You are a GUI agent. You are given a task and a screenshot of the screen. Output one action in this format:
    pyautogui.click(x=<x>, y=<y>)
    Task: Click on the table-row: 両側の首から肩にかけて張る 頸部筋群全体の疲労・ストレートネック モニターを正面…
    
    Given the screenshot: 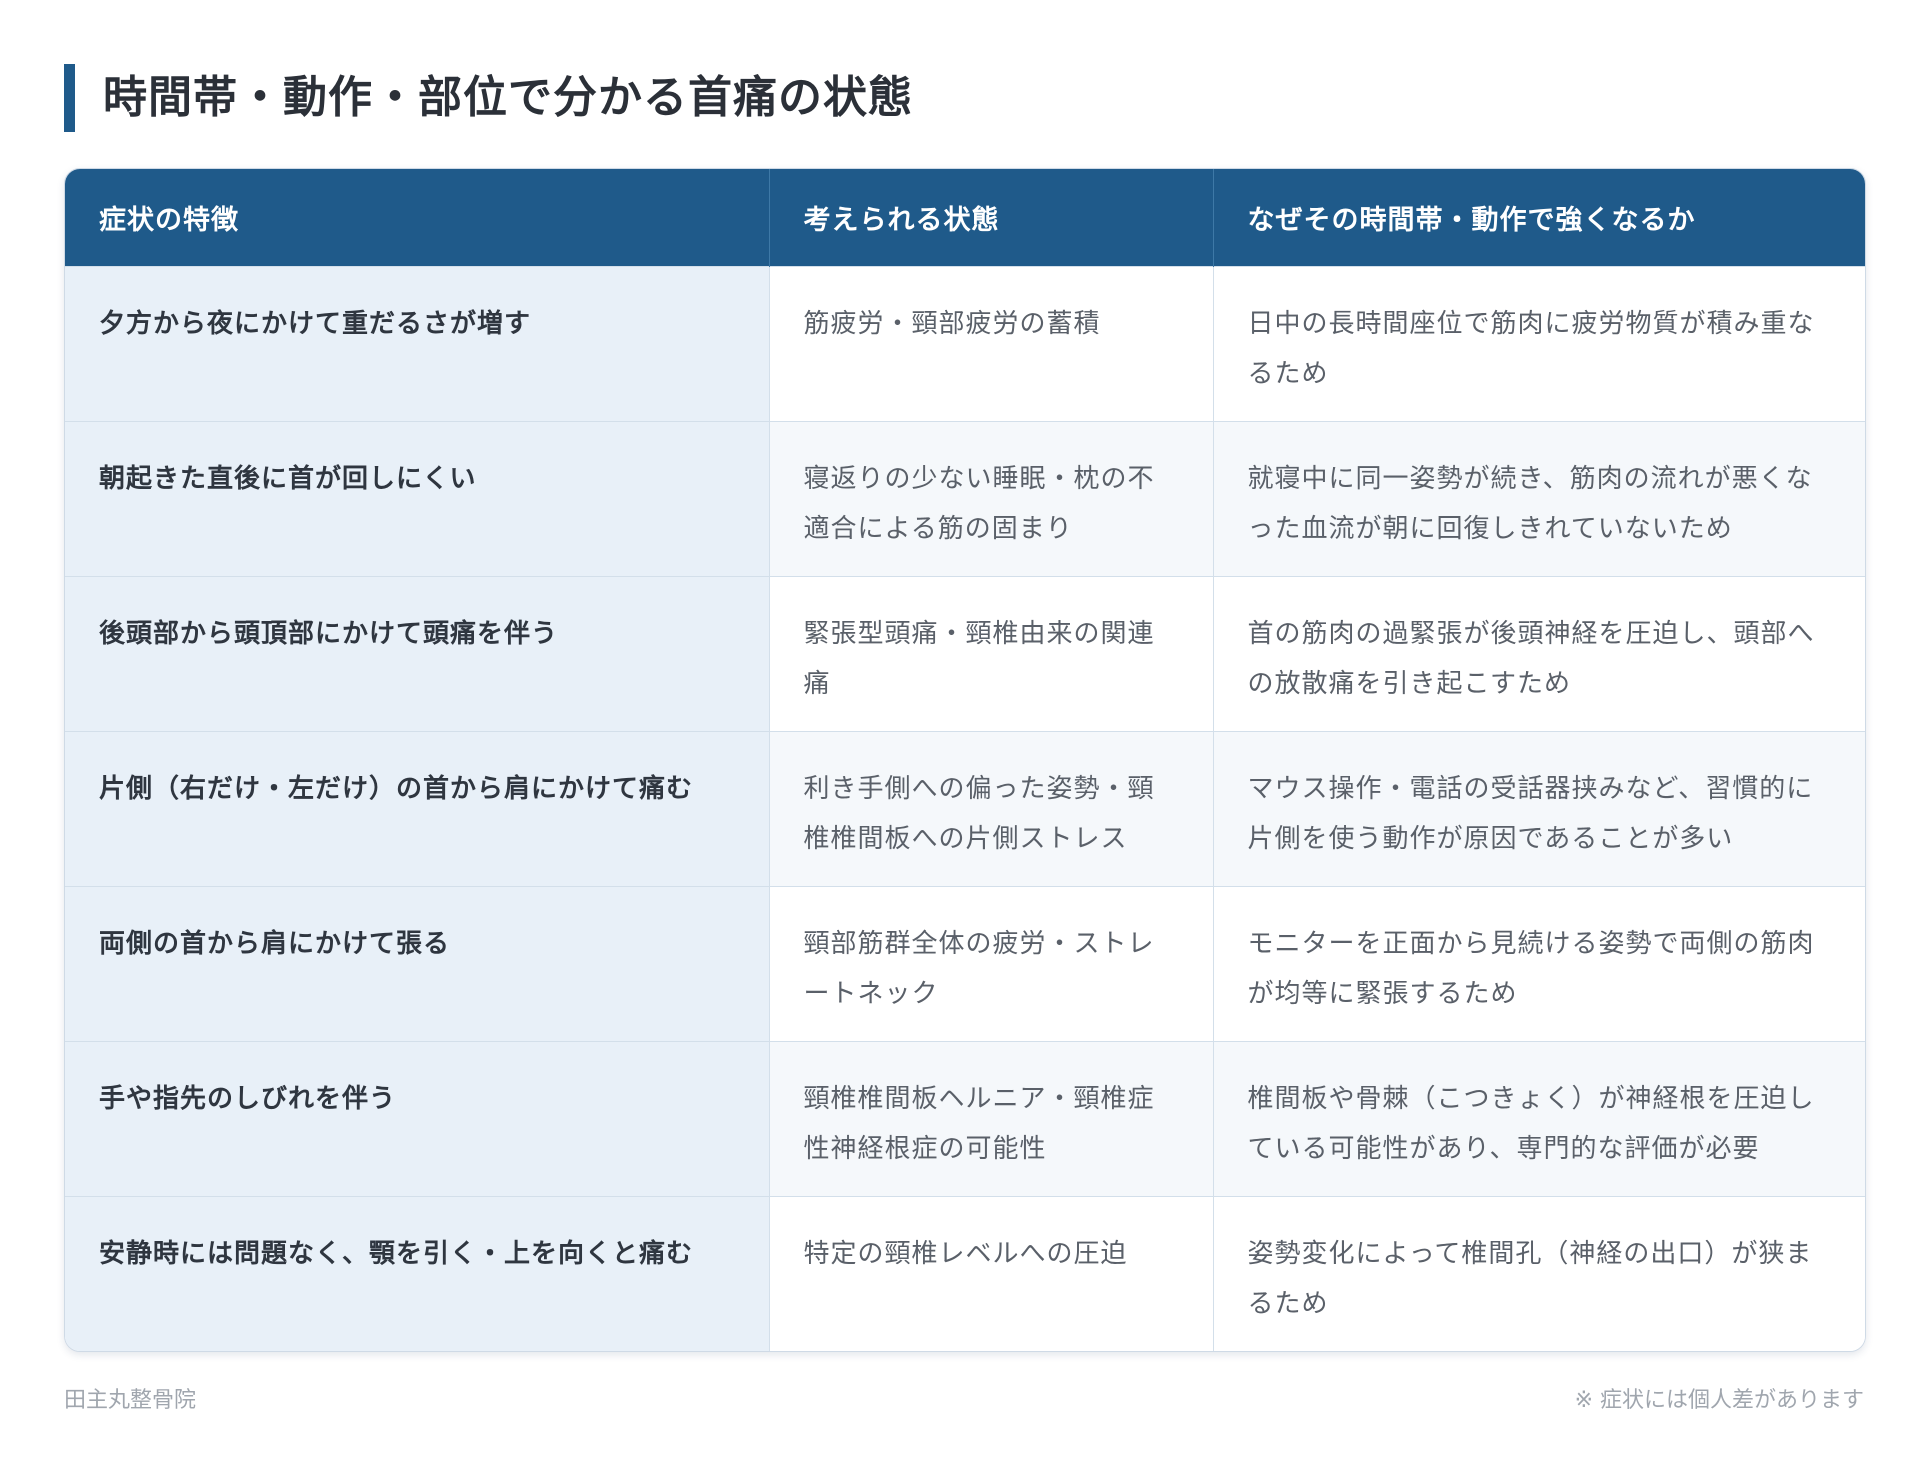 What is the action you would take?
    pyautogui.click(x=965, y=963)
    